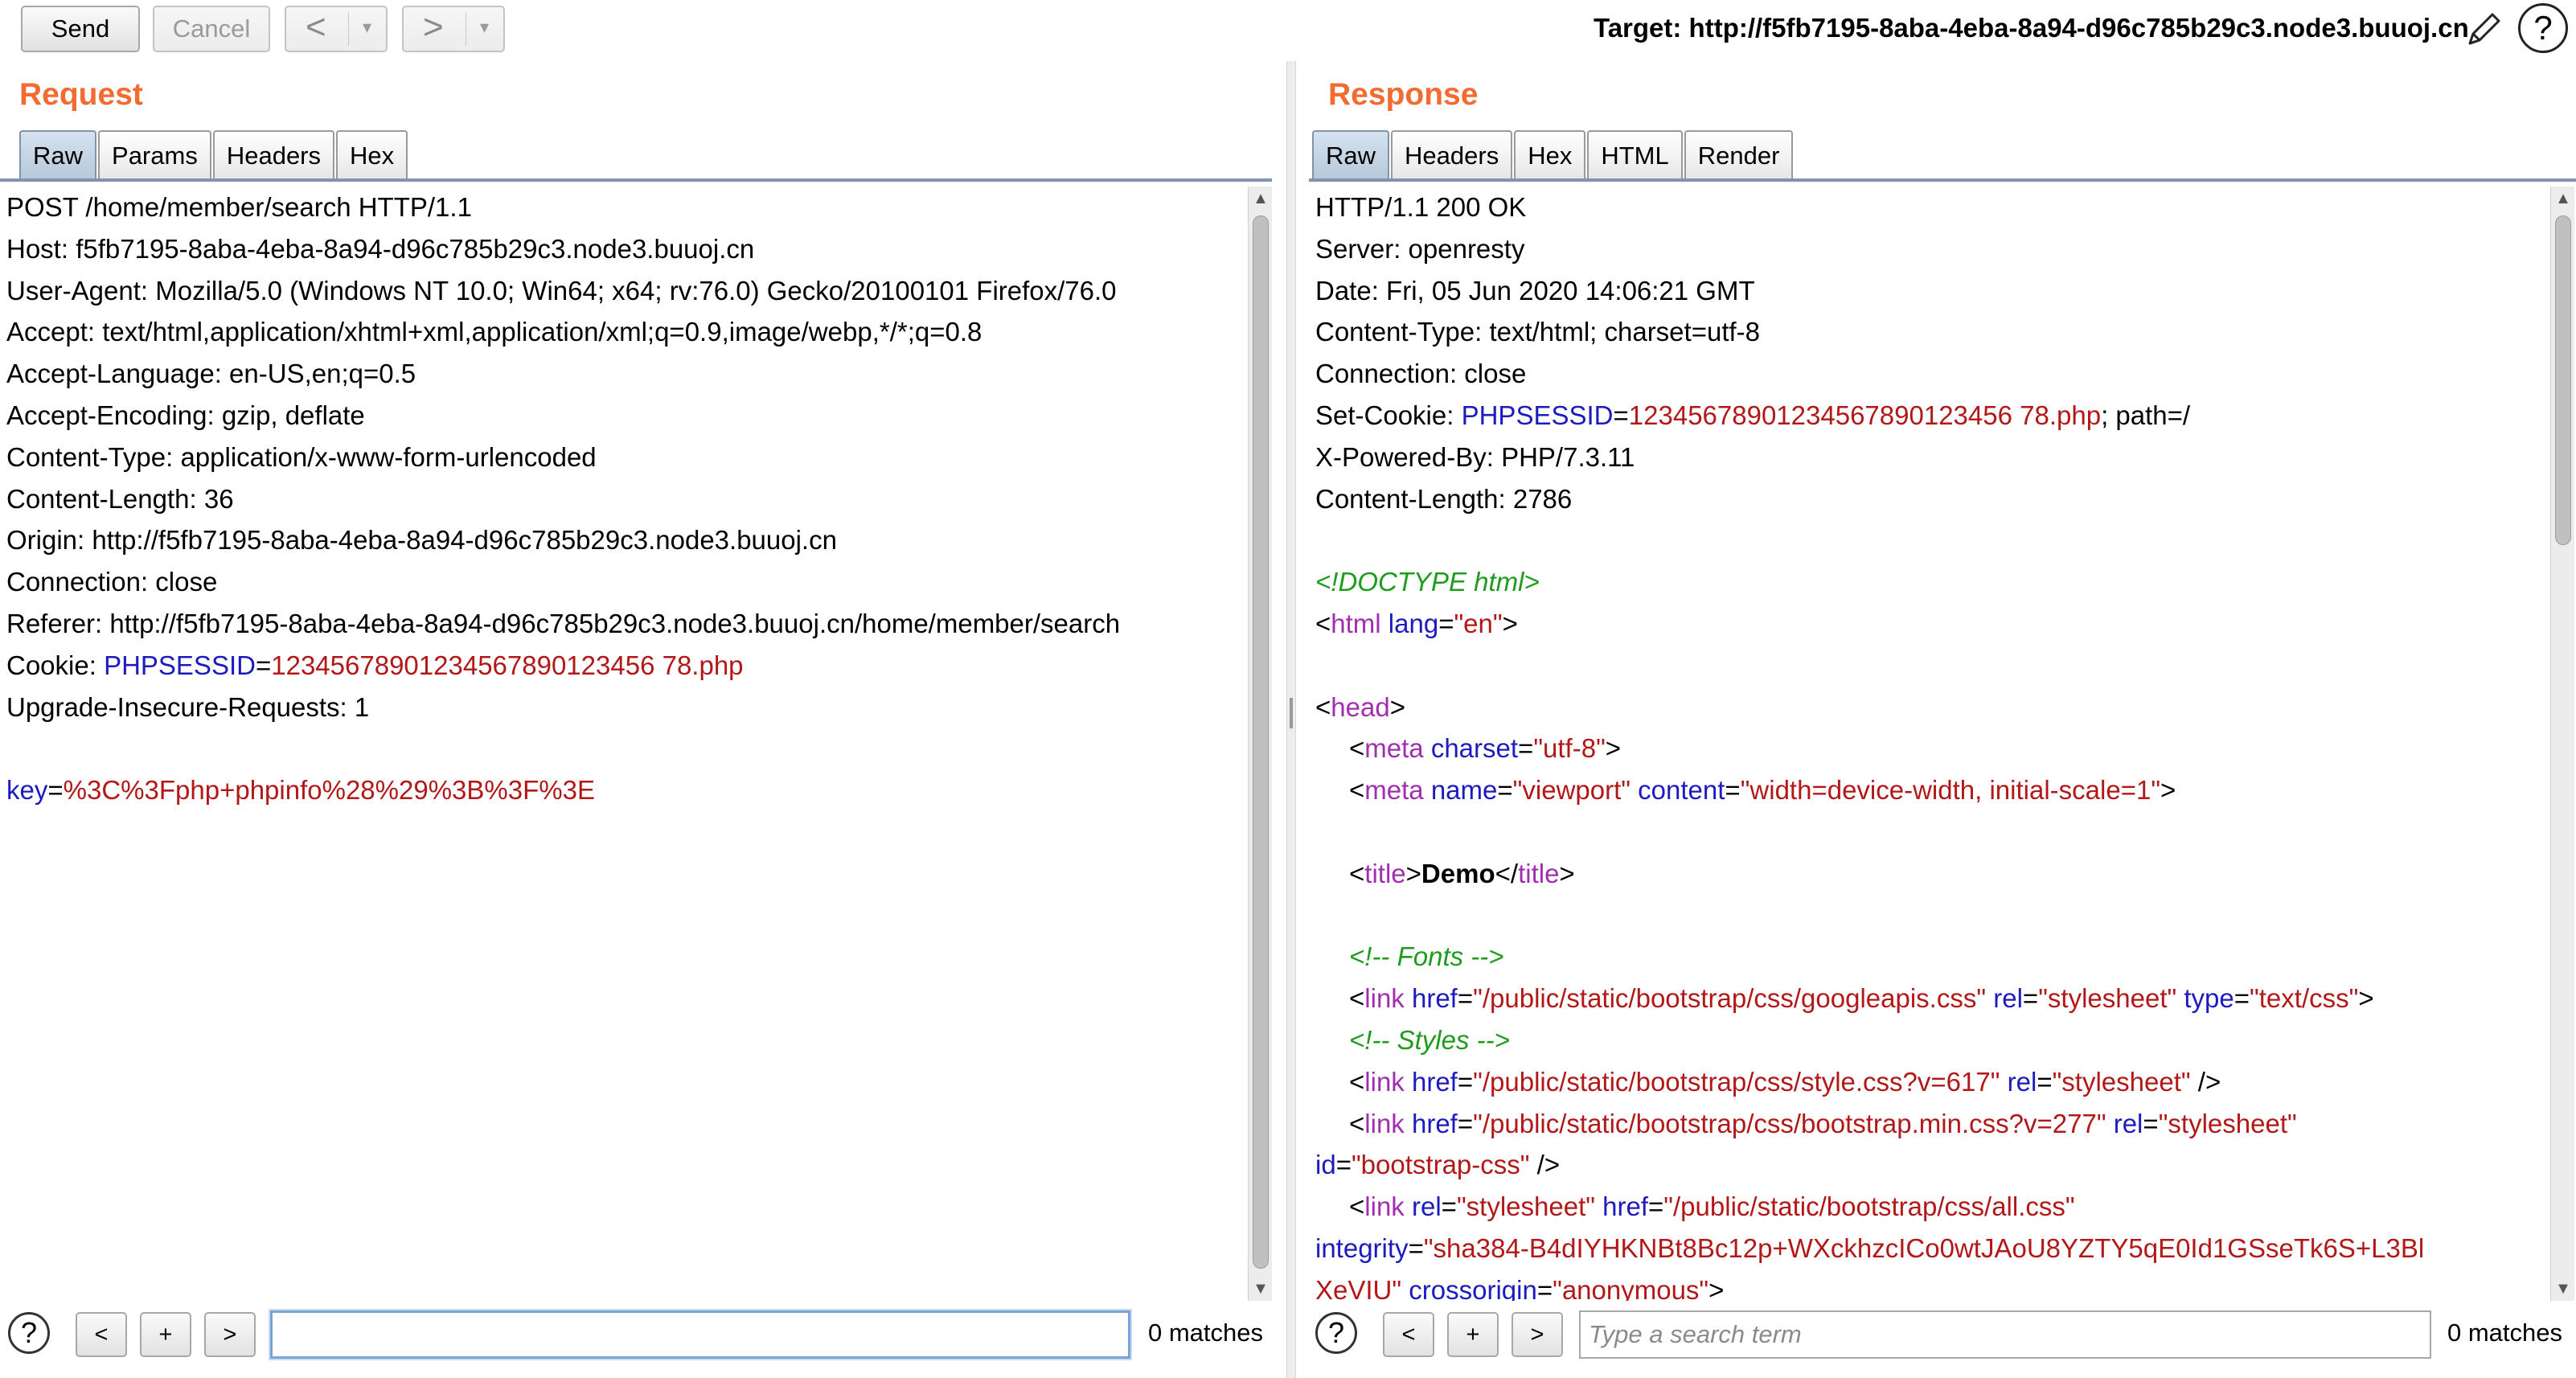  What do you see at coordinates (211, 29) in the screenshot?
I see `cancel-button: Cancel` at bounding box center [211, 29].